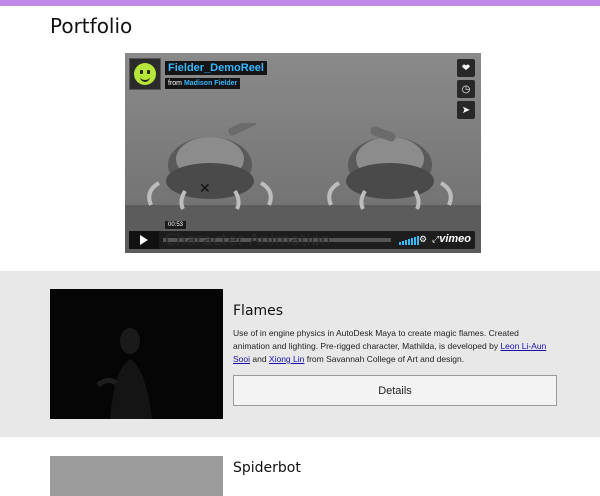 This screenshot has width=600, height=496. I want to click on share-button: ➤, so click(466, 110).